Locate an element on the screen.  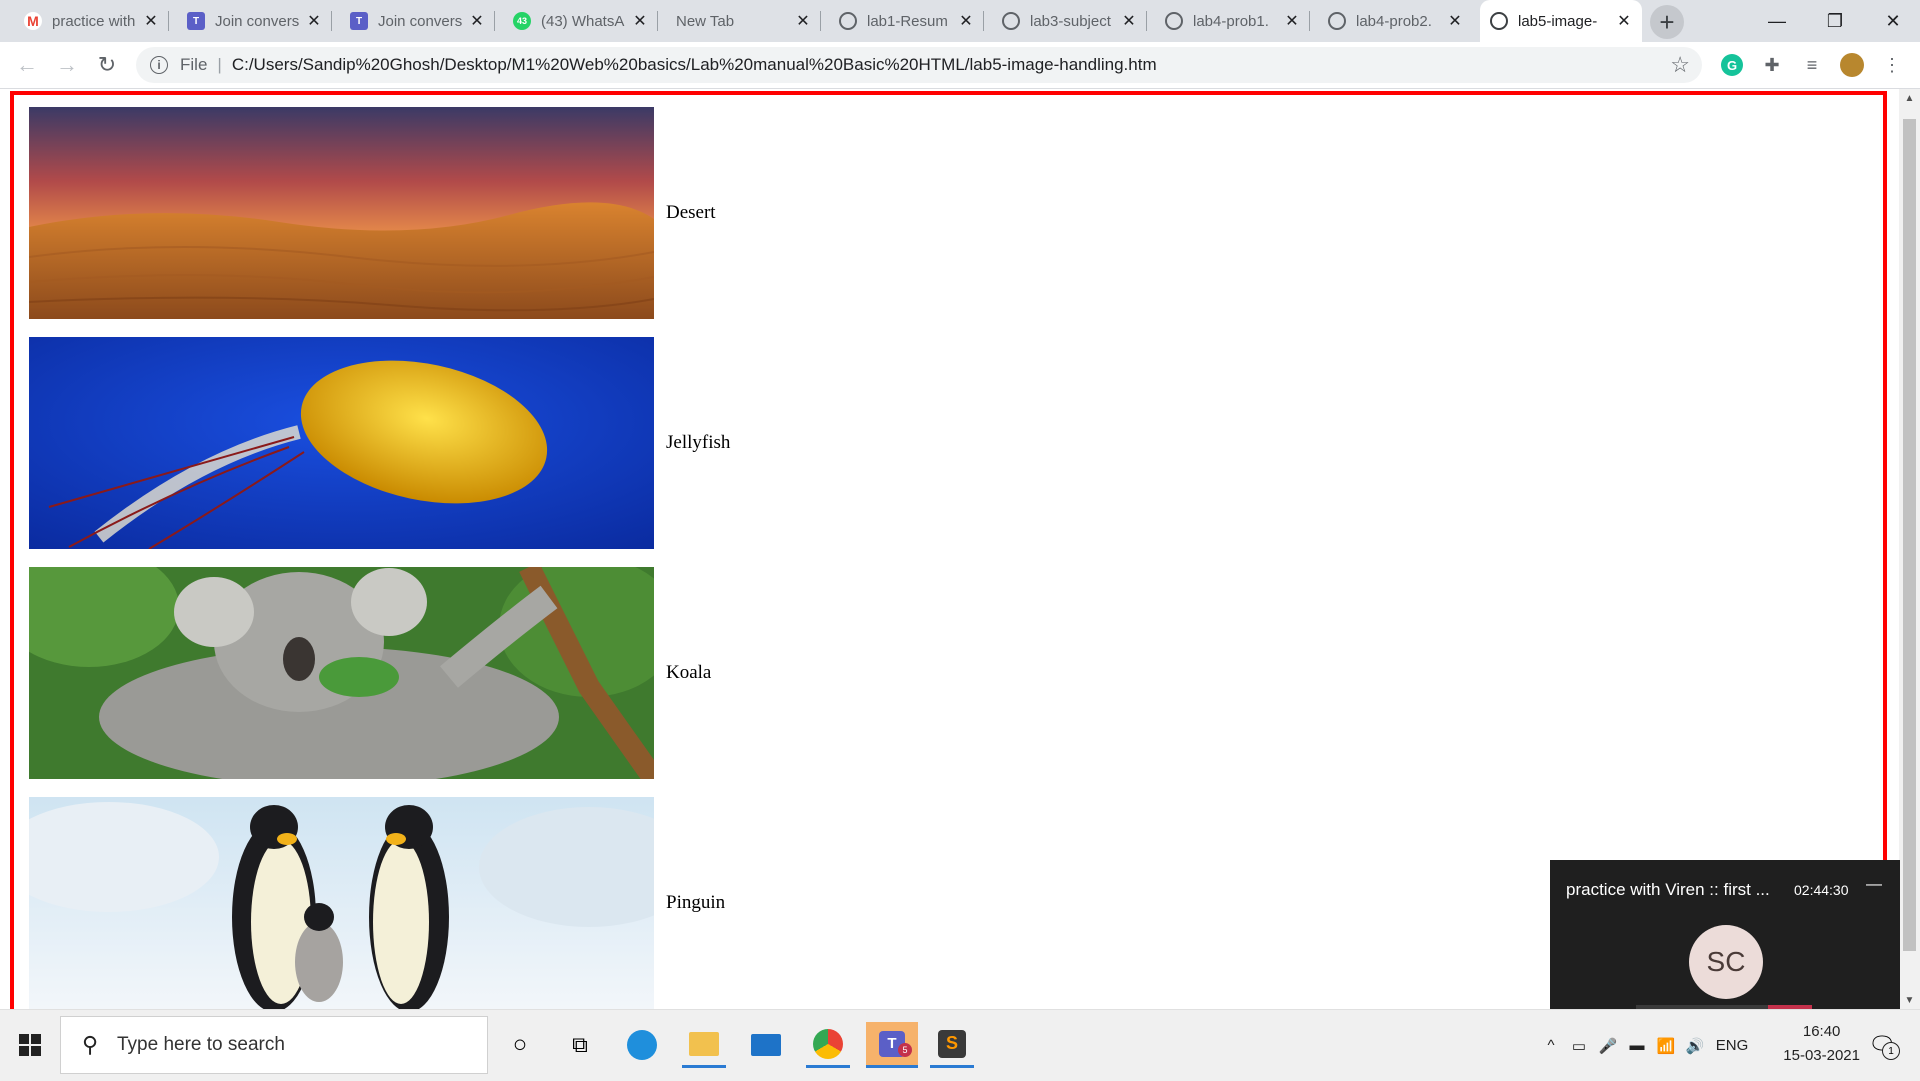
tab-lab3: lab3-subject ✕ is located at coordinates (1069, 21).